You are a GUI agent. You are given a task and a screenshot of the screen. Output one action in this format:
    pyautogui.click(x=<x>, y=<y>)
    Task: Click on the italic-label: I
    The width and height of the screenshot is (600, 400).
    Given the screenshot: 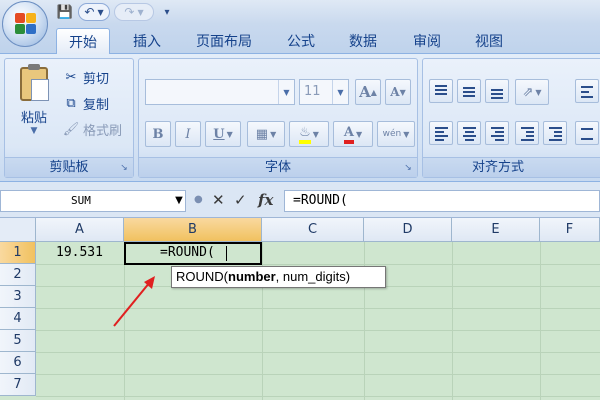 What is the action you would take?
    pyautogui.click(x=188, y=134)
    